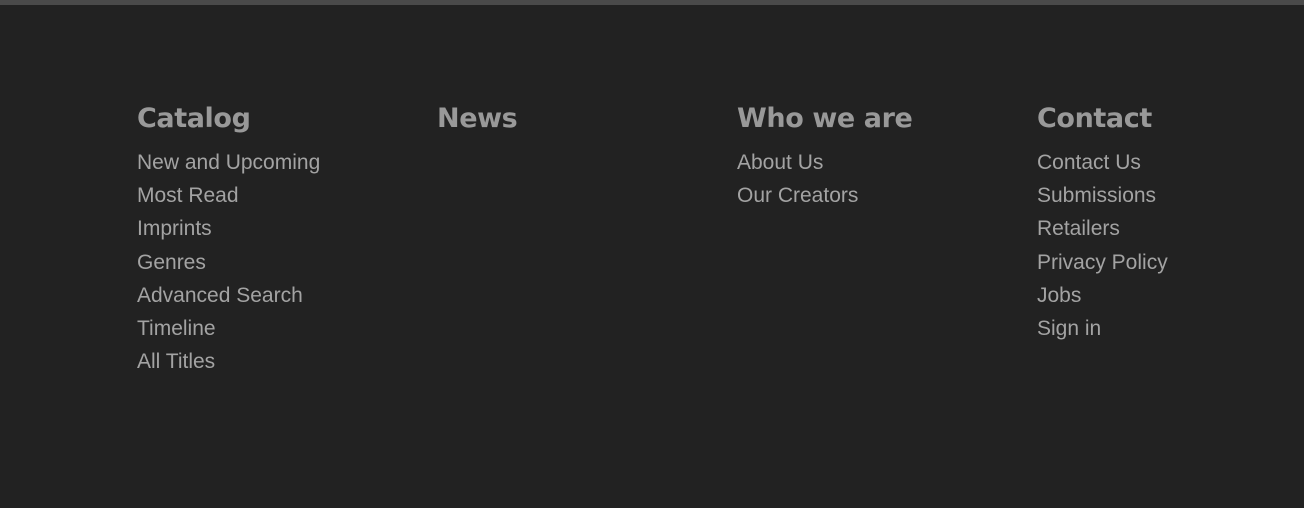 Image resolution: width=1304 pixels, height=508 pixels. What do you see at coordinates (1089, 162) in the screenshot?
I see `link-contact-us: Contact Us` at bounding box center [1089, 162].